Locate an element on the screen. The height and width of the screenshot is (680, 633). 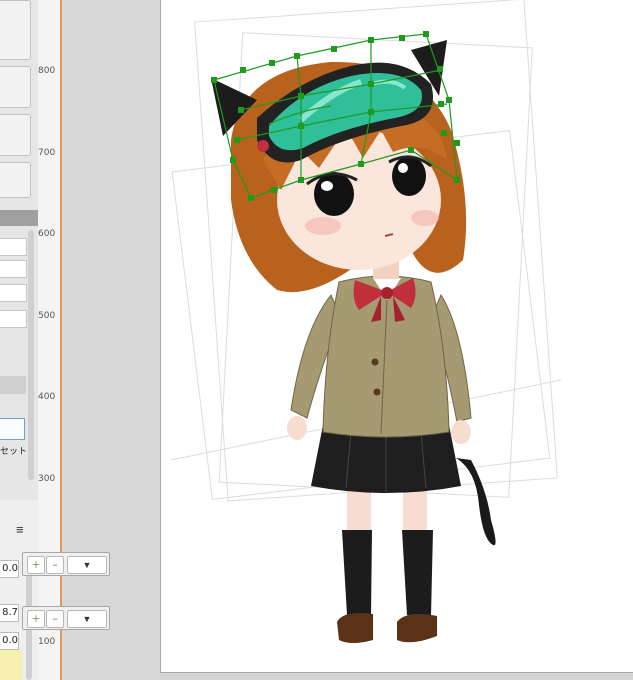
parameter-value-3: 0.0 is located at coordinates (9, 641).